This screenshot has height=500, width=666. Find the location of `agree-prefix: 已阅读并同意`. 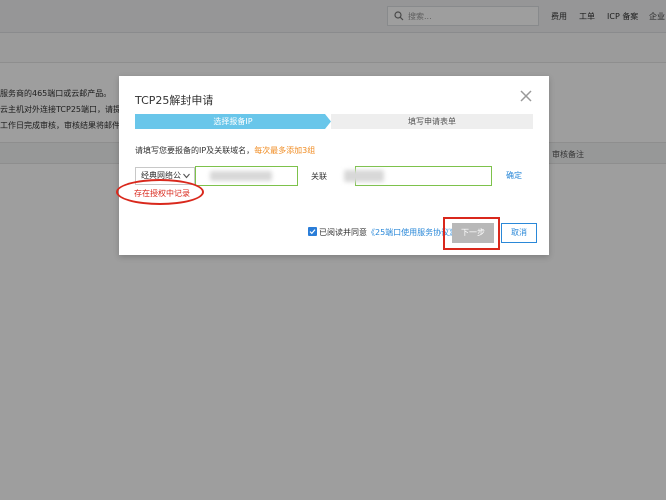

agree-prefix: 已阅读并同意 is located at coordinates (343, 232).